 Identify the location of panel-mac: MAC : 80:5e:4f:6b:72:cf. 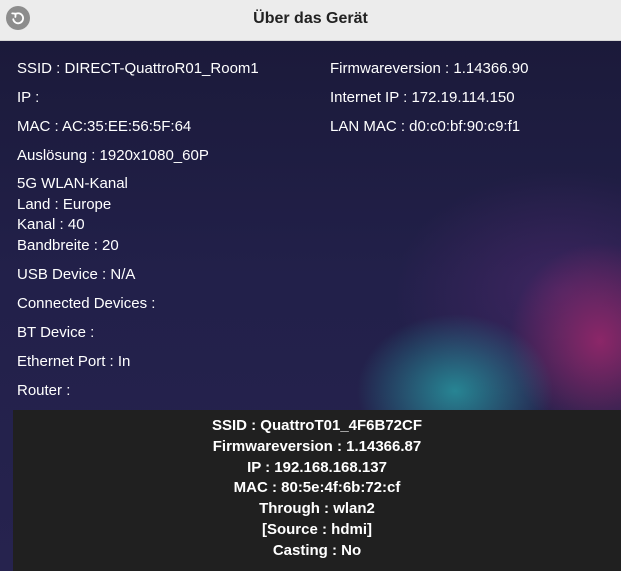
(317, 488).